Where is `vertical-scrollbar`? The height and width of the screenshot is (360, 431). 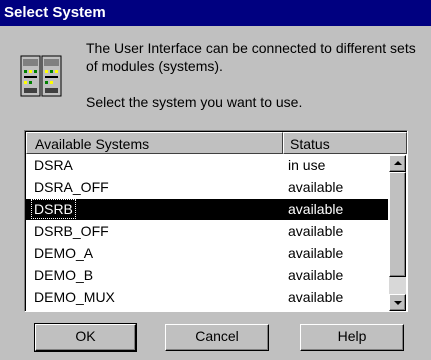 vertical-scrollbar is located at coordinates (397, 233).